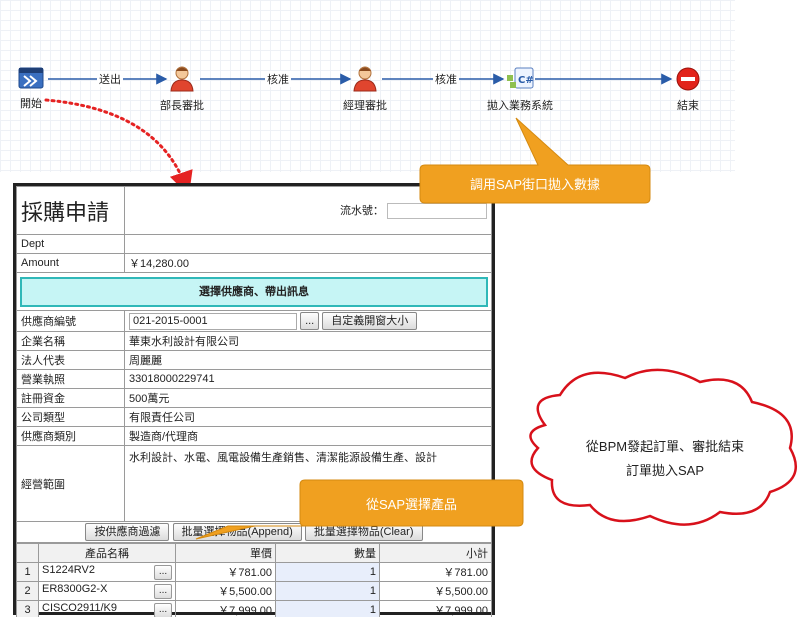 Image resolution: width=812 pixels, height=617 pixels. What do you see at coordinates (327, 553) in the screenshot?
I see `col-quantity: 數量` at bounding box center [327, 553].